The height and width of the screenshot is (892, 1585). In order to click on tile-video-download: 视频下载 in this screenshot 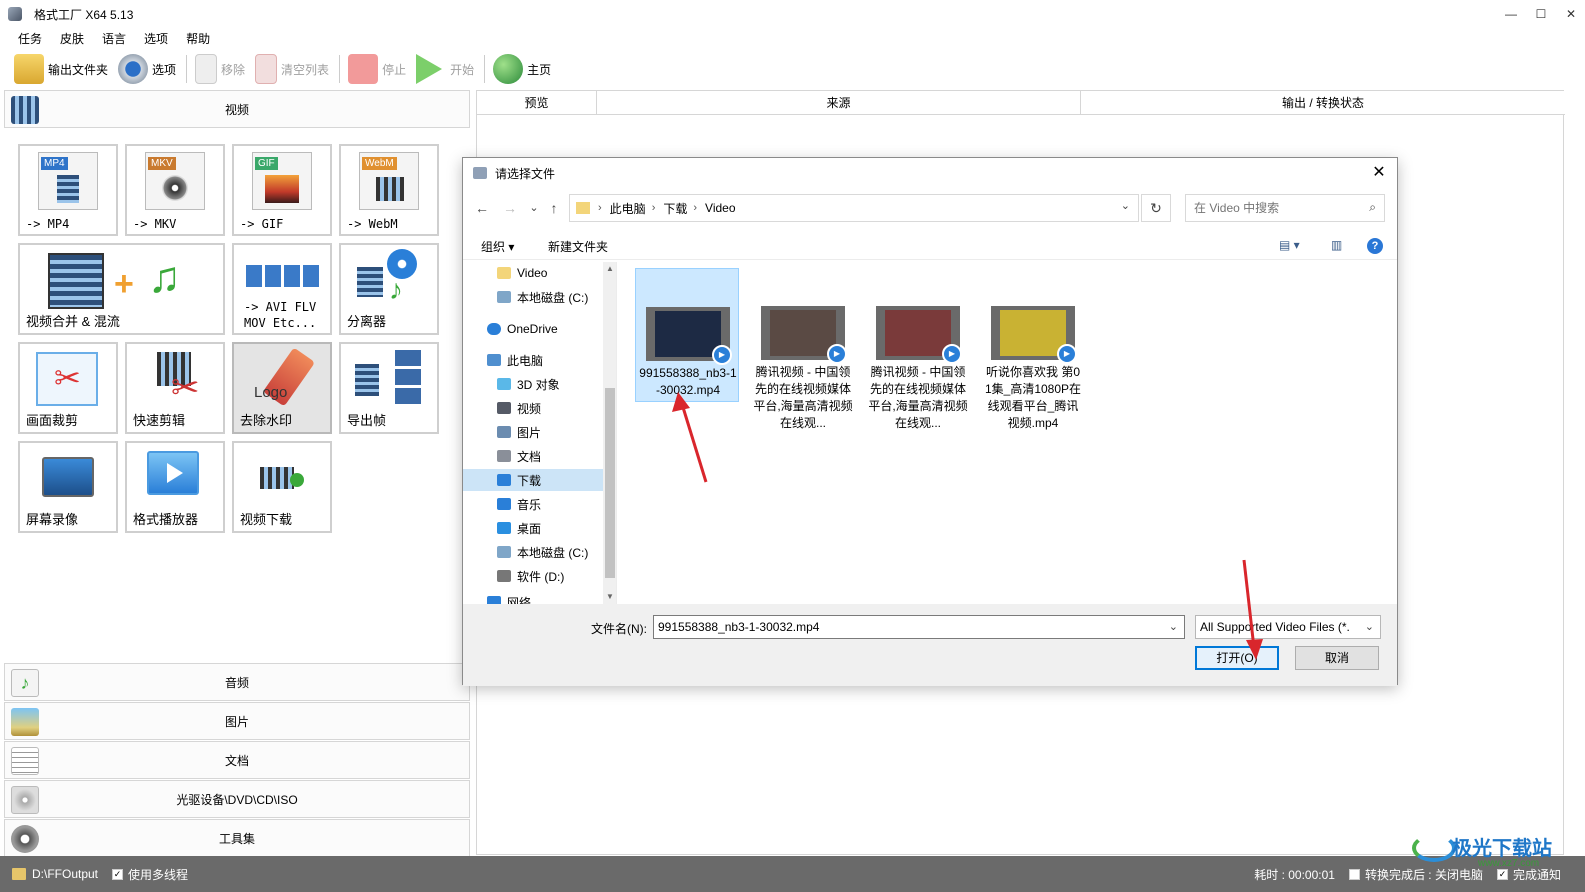, I will do `click(282, 487)`.